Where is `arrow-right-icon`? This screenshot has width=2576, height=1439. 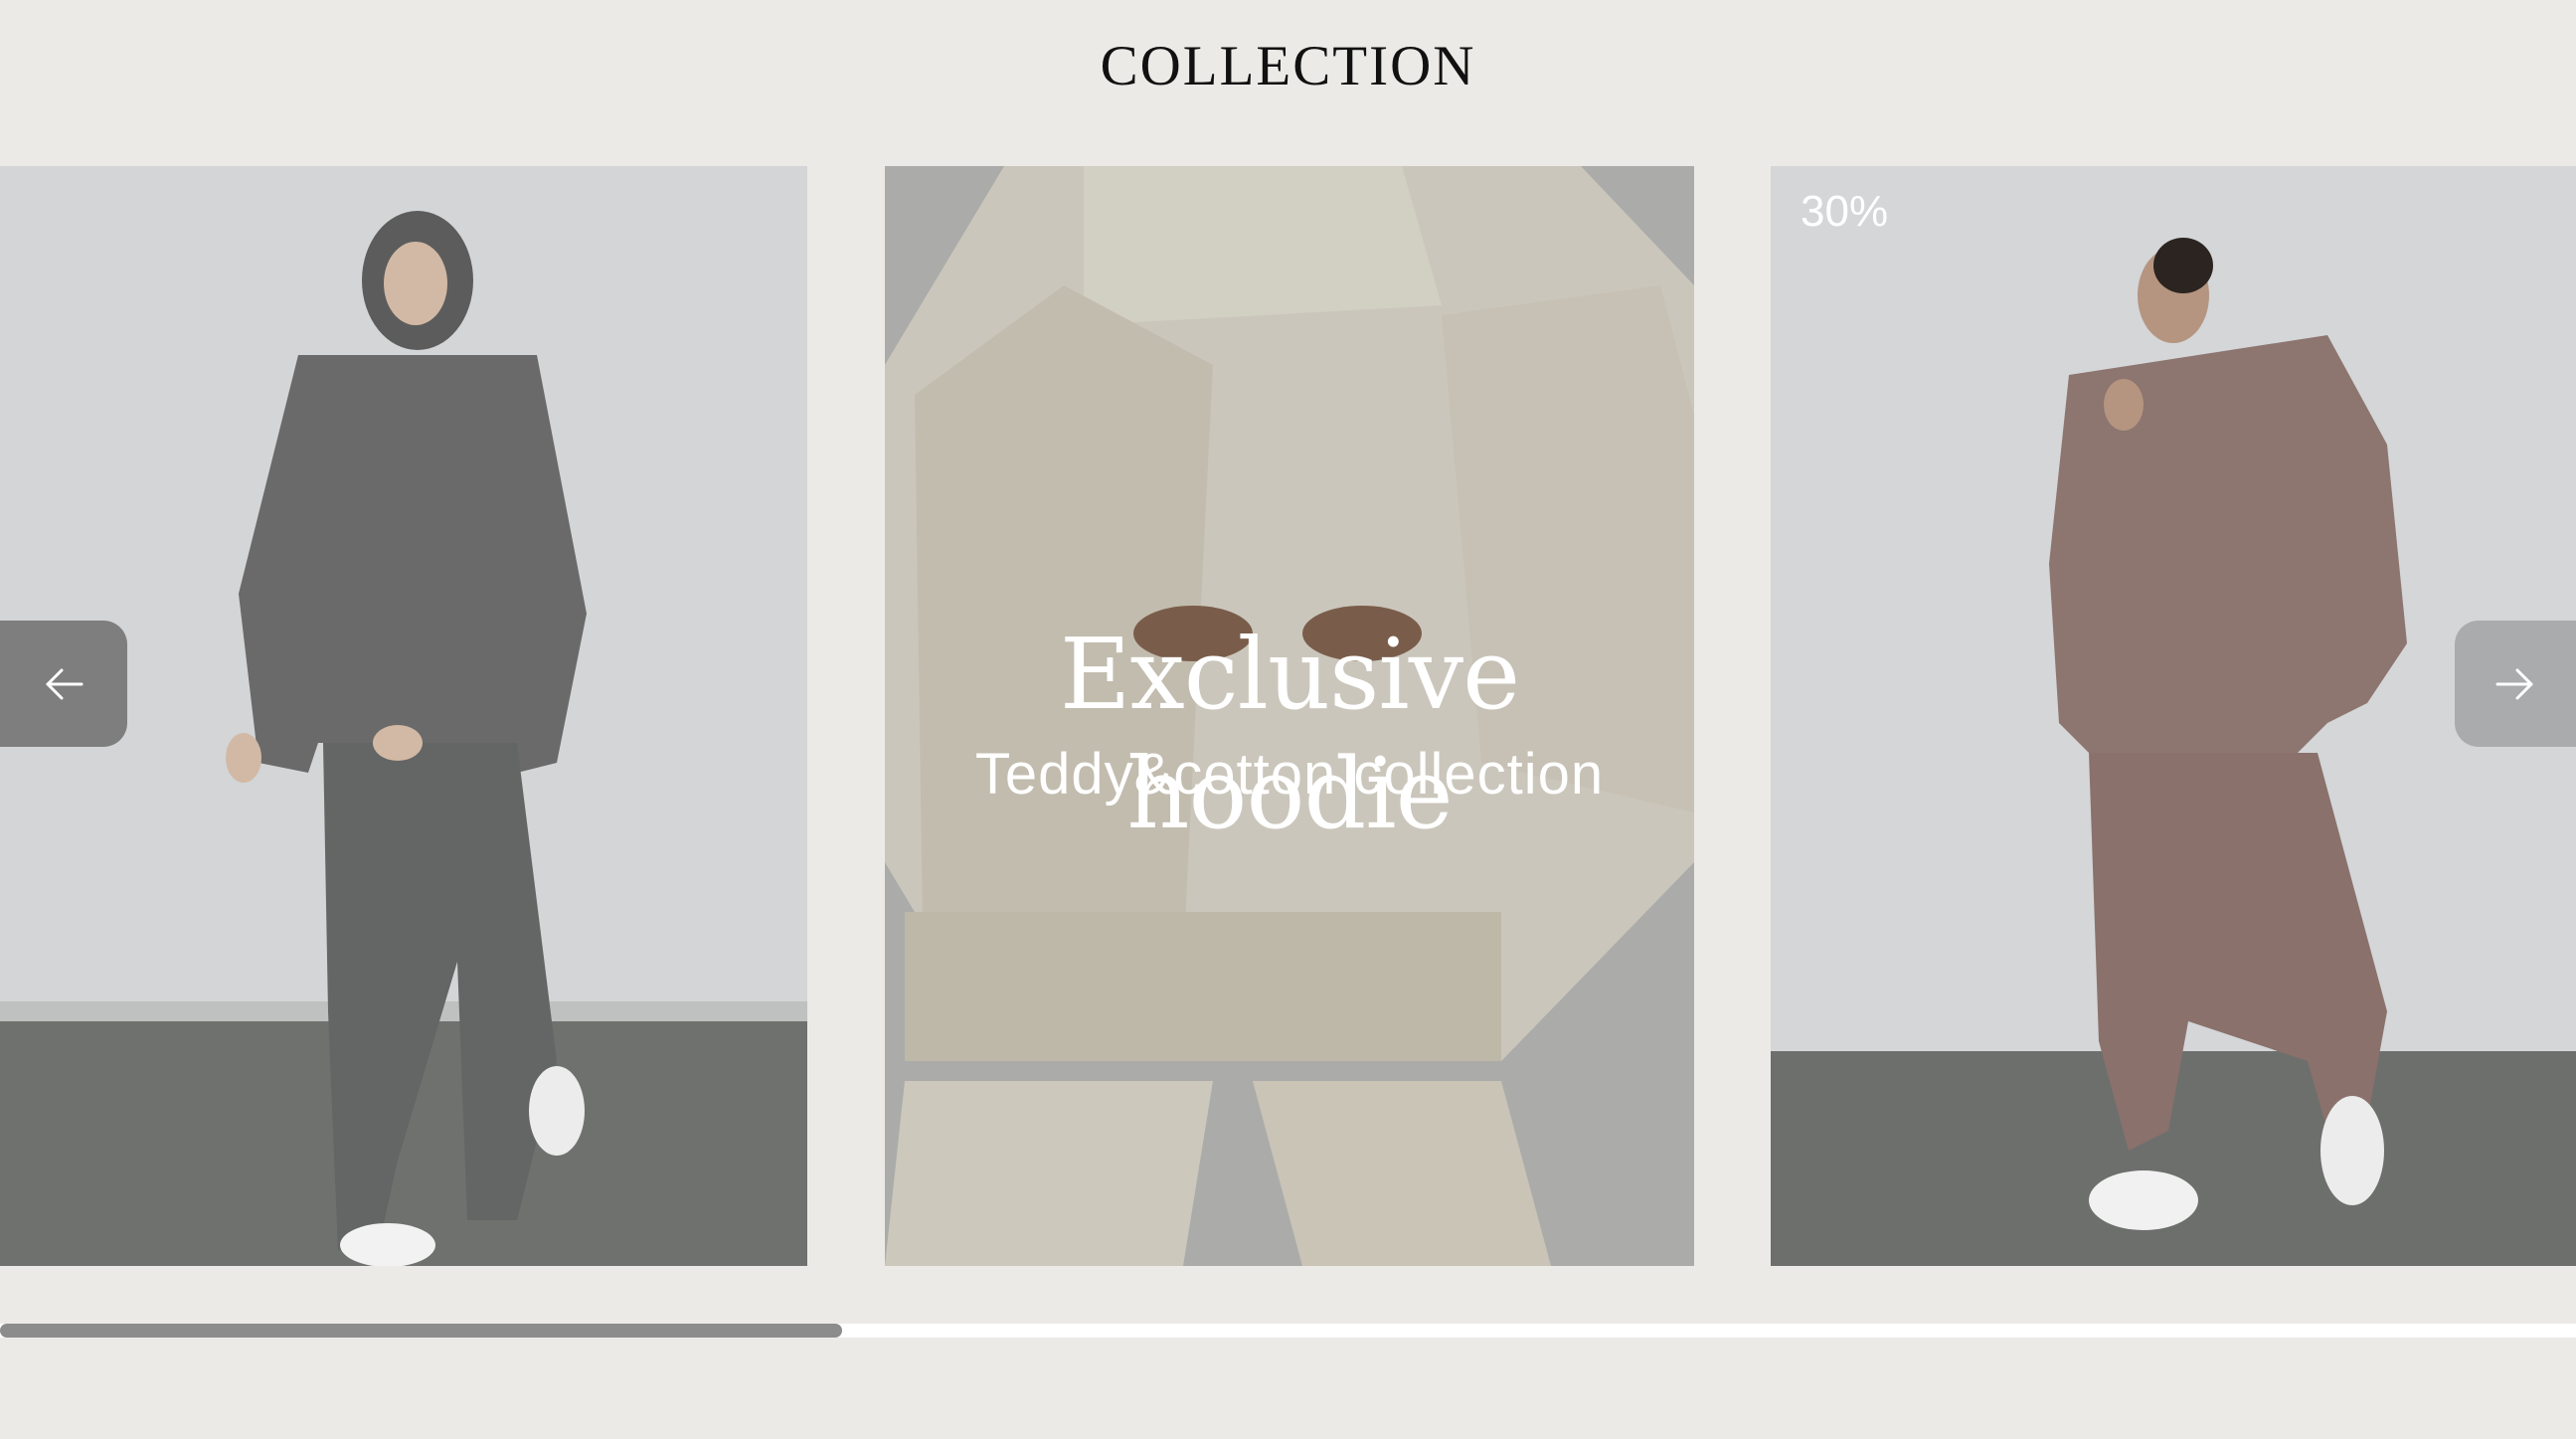
arrow-right-icon is located at coordinates (2514, 683).